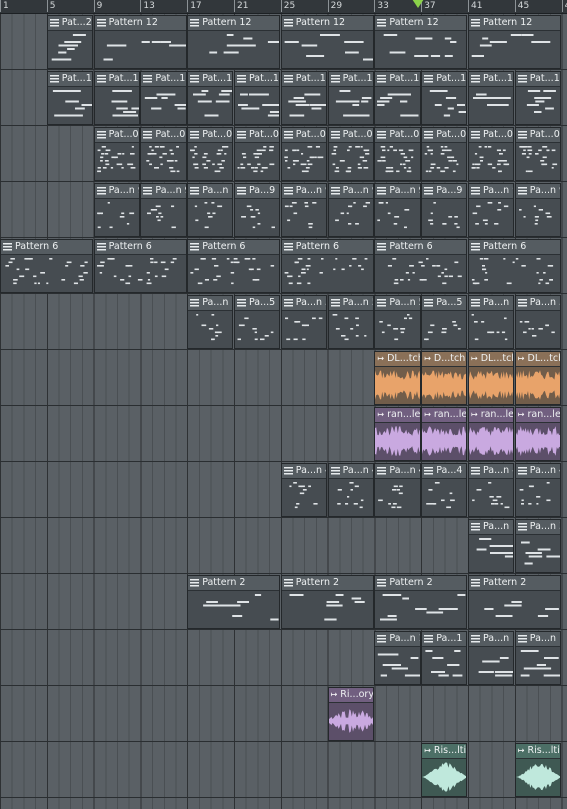 The height and width of the screenshot is (809, 567). I want to click on track-row: ↦ Ris...lti ↦ Ris...lti, so click(283, 770).